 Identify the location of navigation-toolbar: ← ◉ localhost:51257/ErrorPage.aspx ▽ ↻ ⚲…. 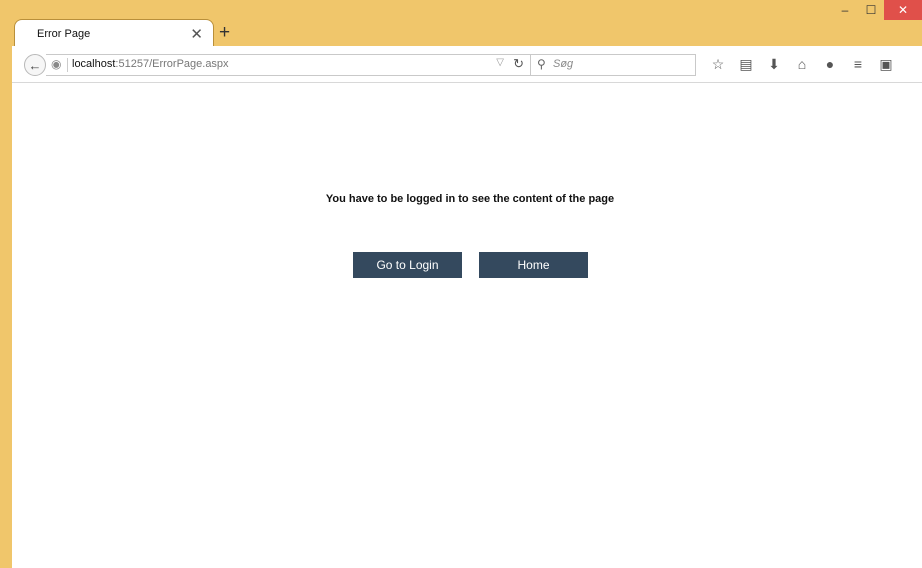
(467, 64).